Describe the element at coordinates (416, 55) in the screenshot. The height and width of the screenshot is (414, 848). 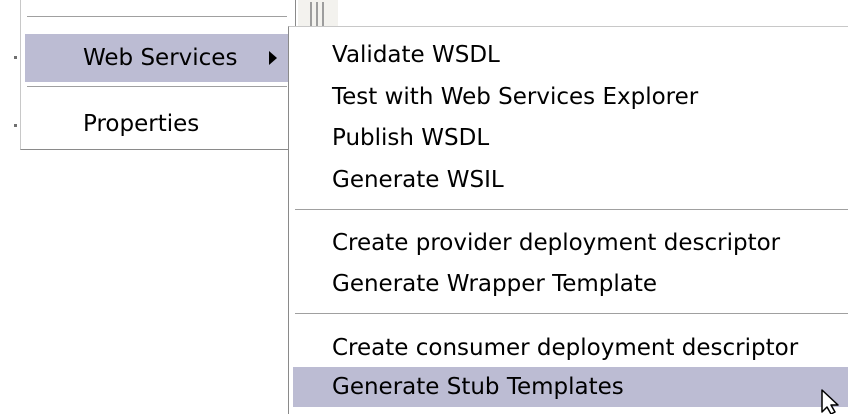
I see `submenu-item-label: Validate WSDL` at that location.